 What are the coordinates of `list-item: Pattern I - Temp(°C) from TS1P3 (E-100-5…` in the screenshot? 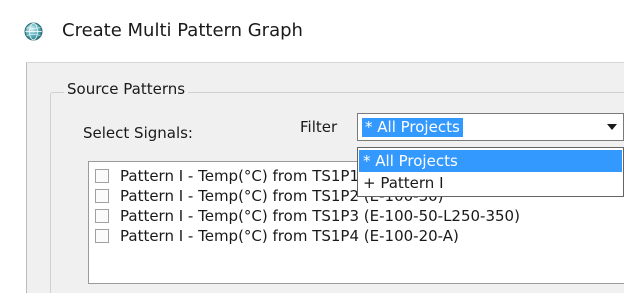 It's located at (307, 216).